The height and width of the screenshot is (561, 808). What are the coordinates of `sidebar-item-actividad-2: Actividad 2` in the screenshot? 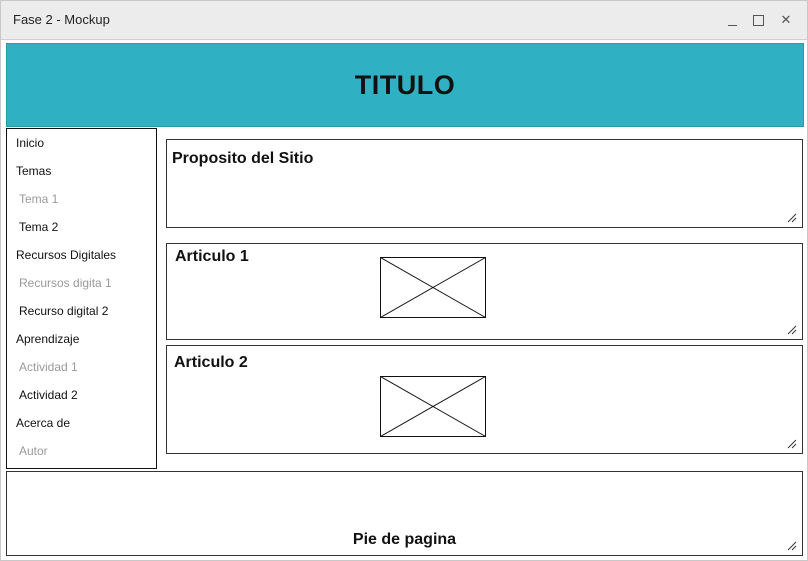 It's located at (48, 395).